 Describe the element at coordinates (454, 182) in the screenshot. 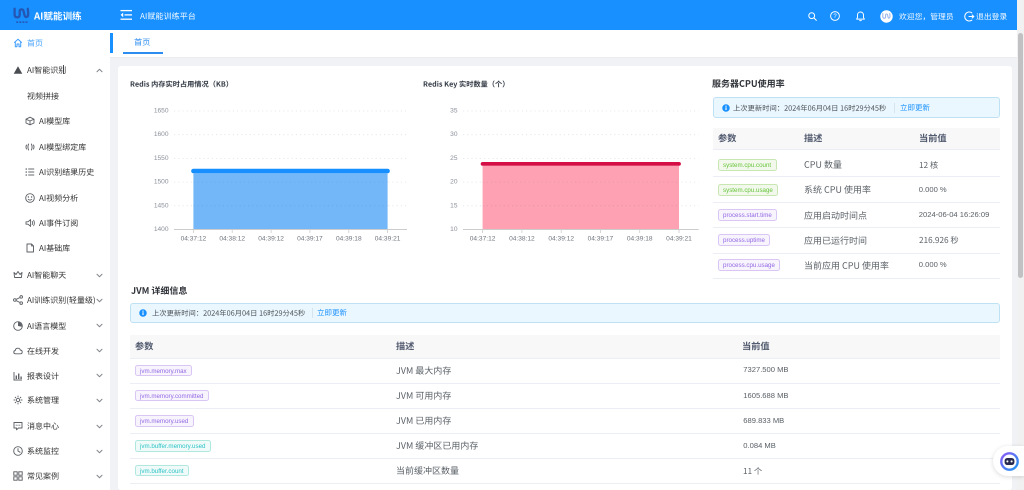

I see `svg-text: 20` at that location.